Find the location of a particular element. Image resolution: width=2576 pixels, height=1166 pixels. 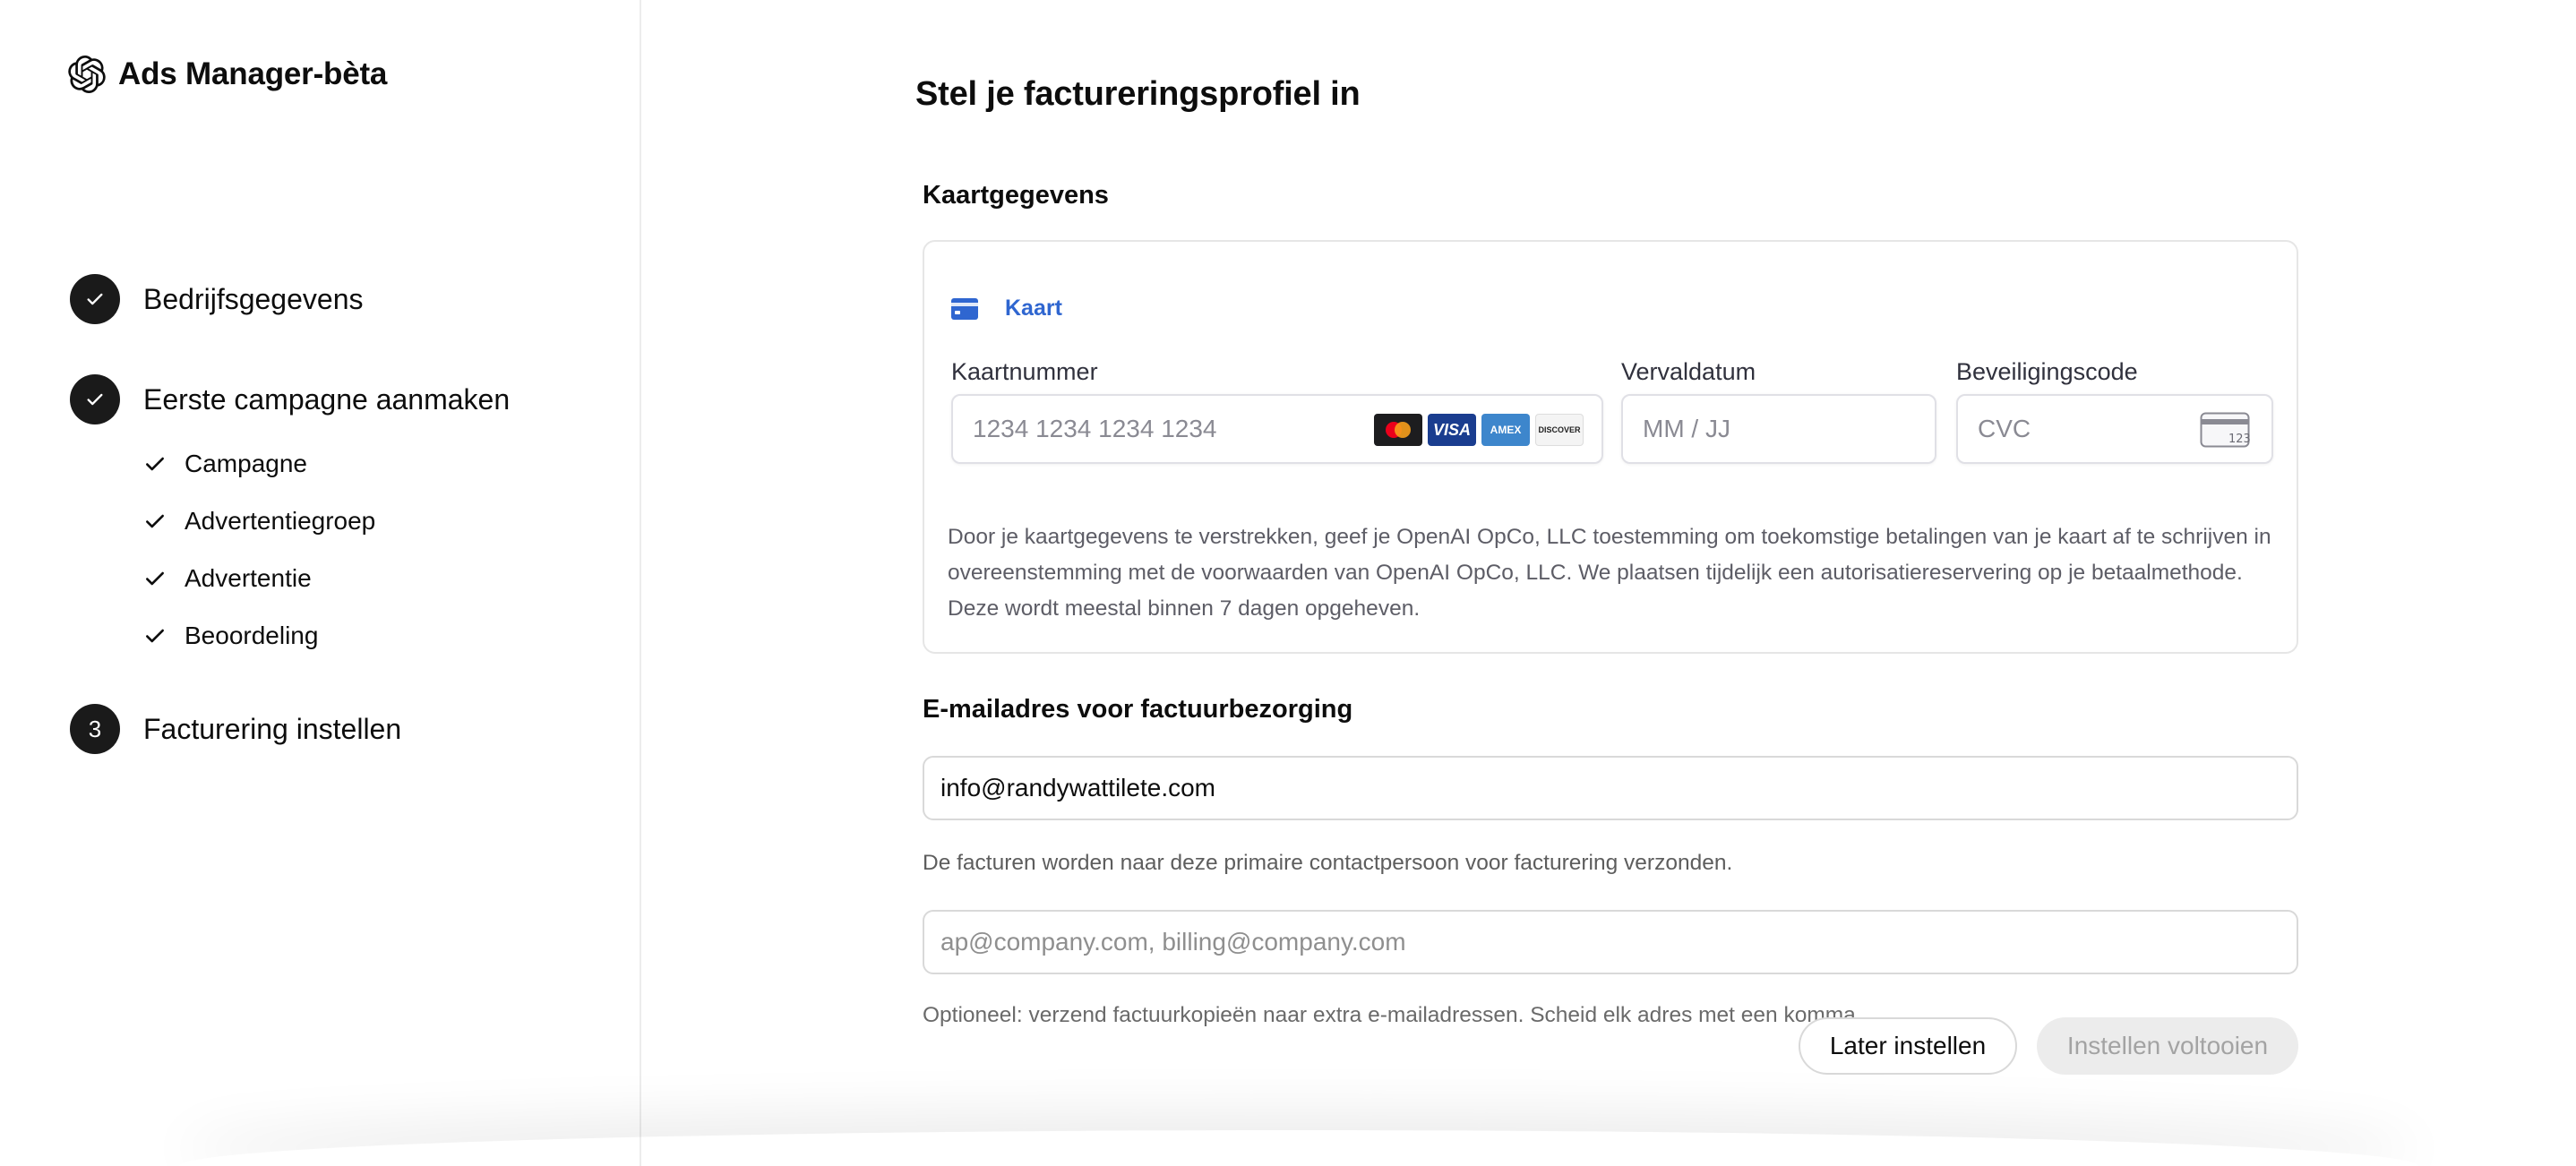

step-number: 3 is located at coordinates (95, 729).